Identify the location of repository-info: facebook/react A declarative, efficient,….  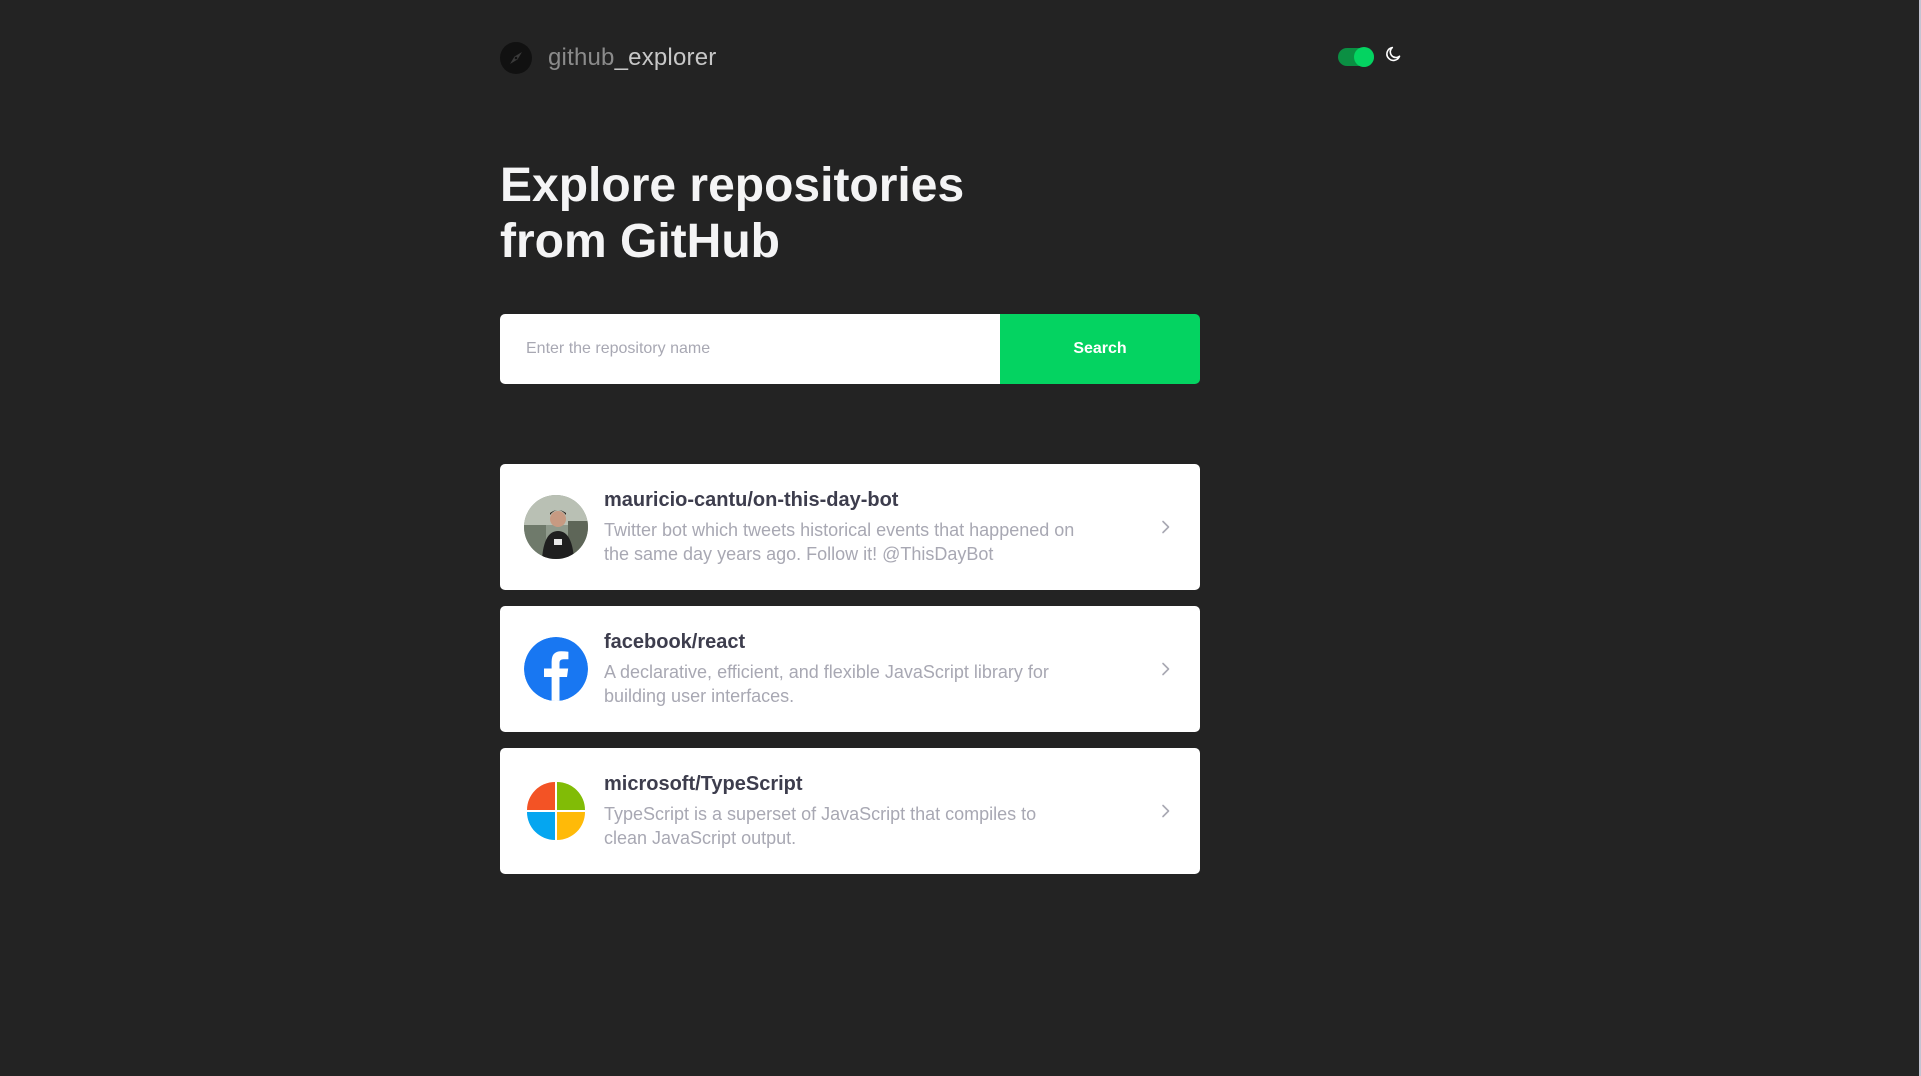
(880, 669).